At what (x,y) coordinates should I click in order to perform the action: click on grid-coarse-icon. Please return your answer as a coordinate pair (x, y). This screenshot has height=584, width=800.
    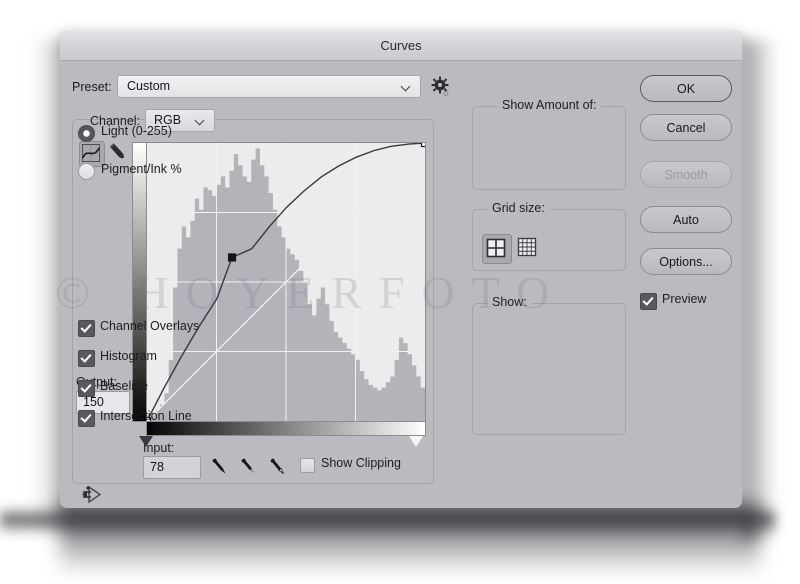
    Looking at the image, I should click on (497, 249).